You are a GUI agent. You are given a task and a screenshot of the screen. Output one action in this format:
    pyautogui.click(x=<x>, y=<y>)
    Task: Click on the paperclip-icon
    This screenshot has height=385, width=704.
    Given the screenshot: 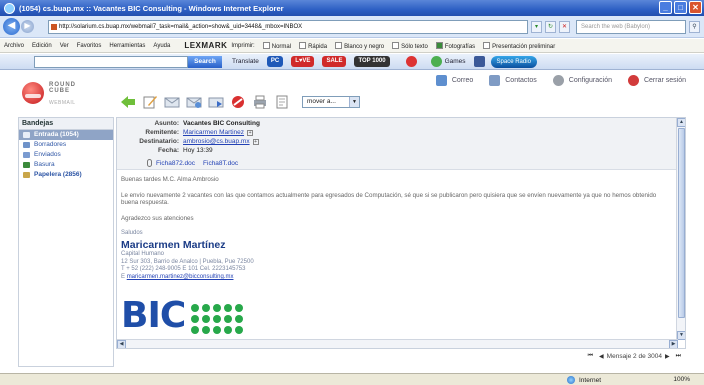 What is the action you would take?
    pyautogui.click(x=149, y=163)
    